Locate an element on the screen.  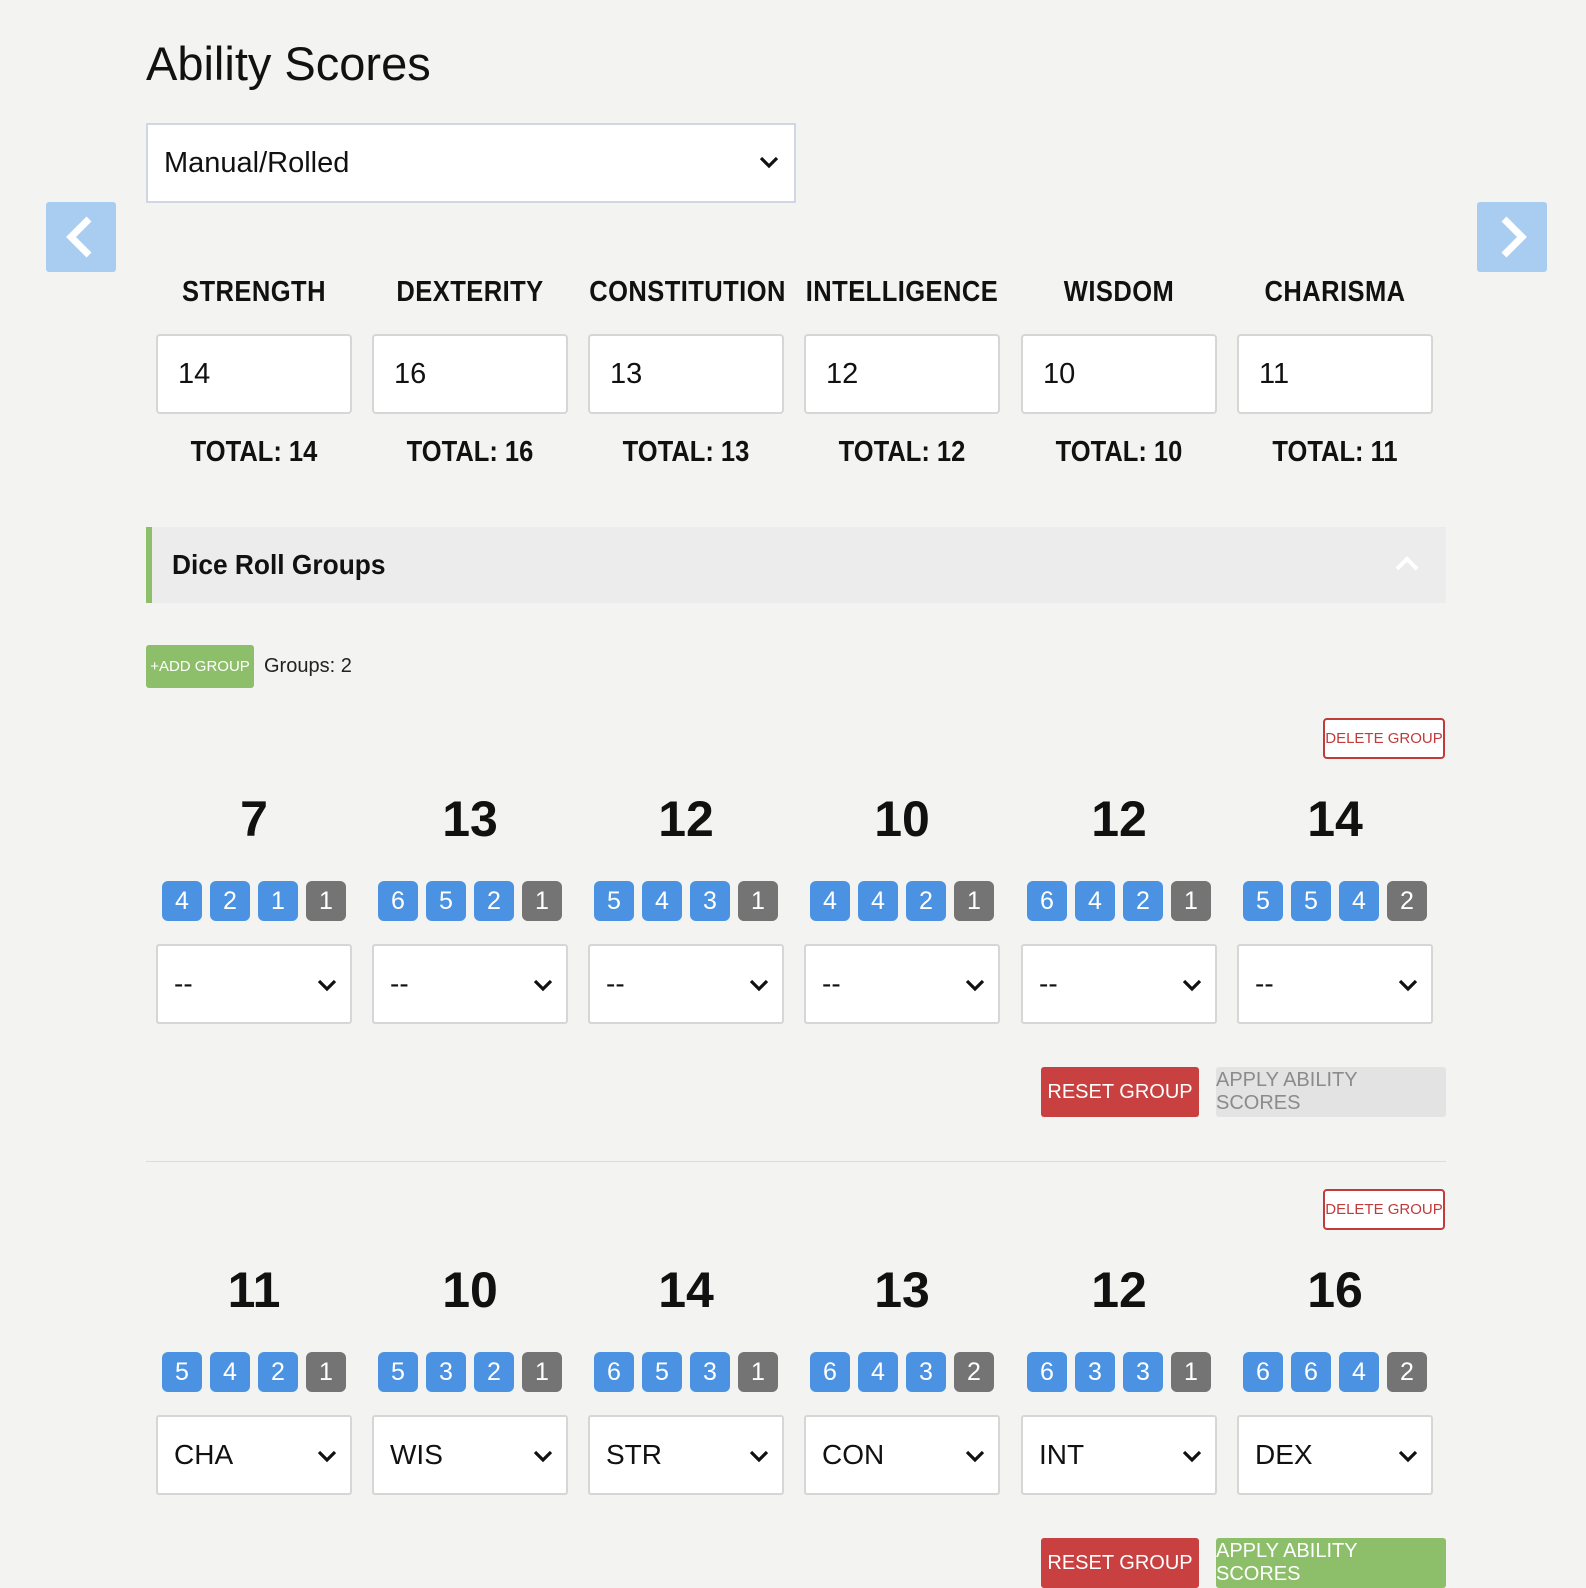
ability-score-input: 13 is located at coordinates (686, 374).